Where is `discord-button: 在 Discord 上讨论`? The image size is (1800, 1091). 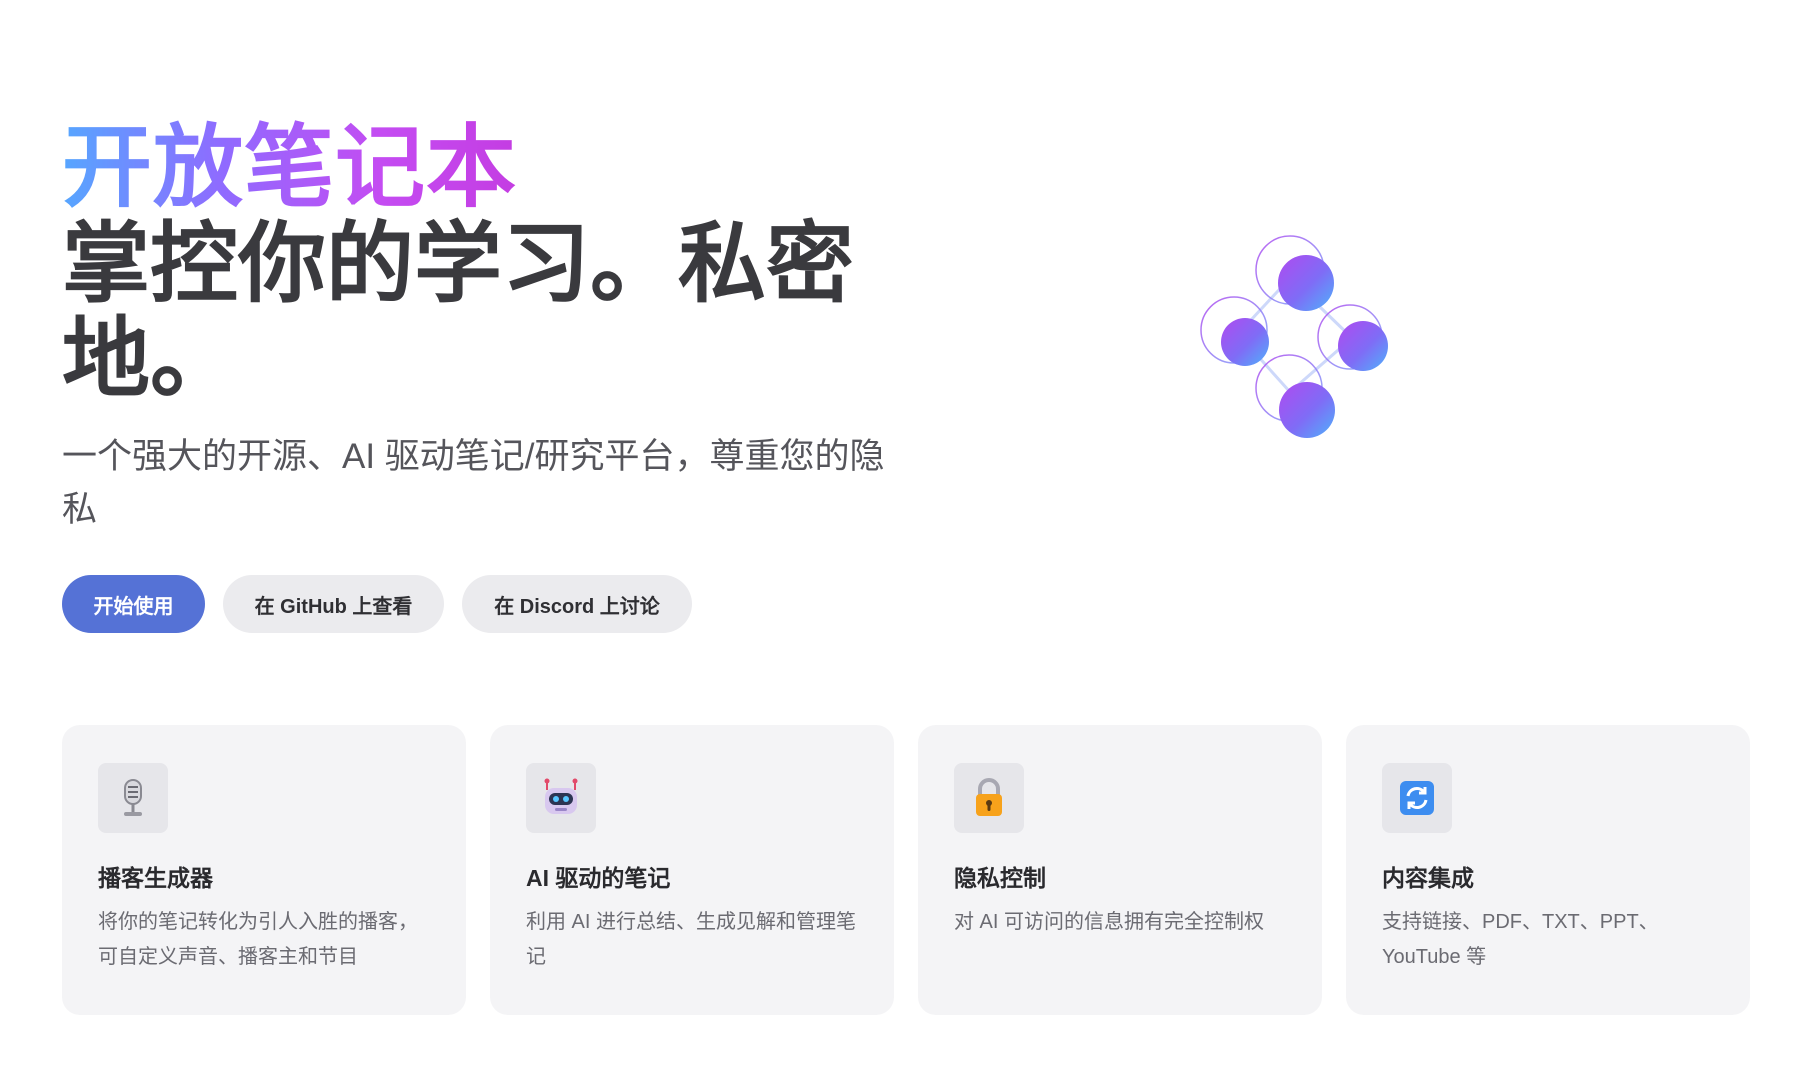 discord-button: 在 Discord 上讨论 is located at coordinates (577, 604).